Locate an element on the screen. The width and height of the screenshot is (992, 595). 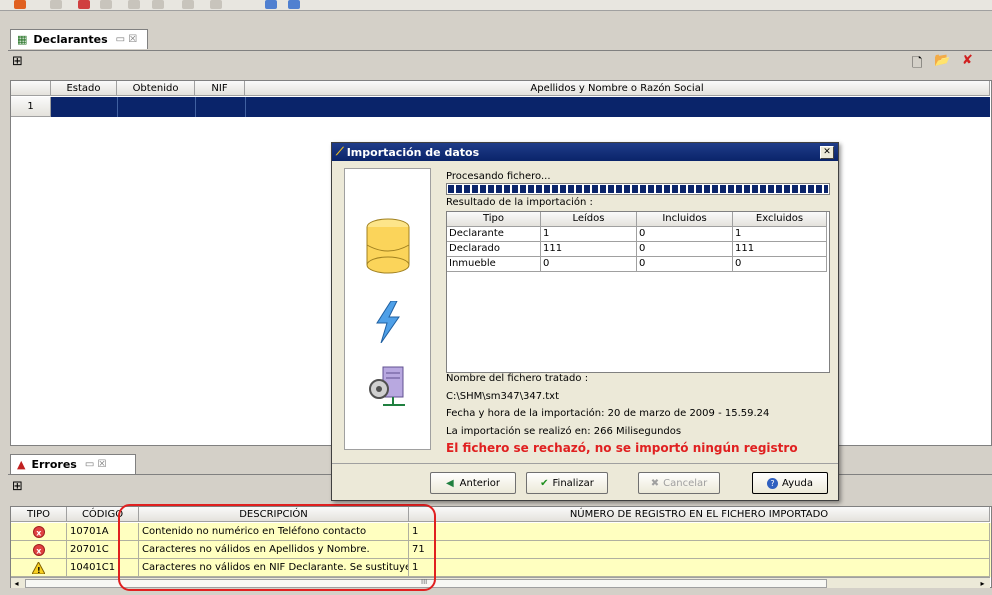
tab-declarantes: ▦ Declarantes ▭ ☒ is located at coordinates (79, 39).